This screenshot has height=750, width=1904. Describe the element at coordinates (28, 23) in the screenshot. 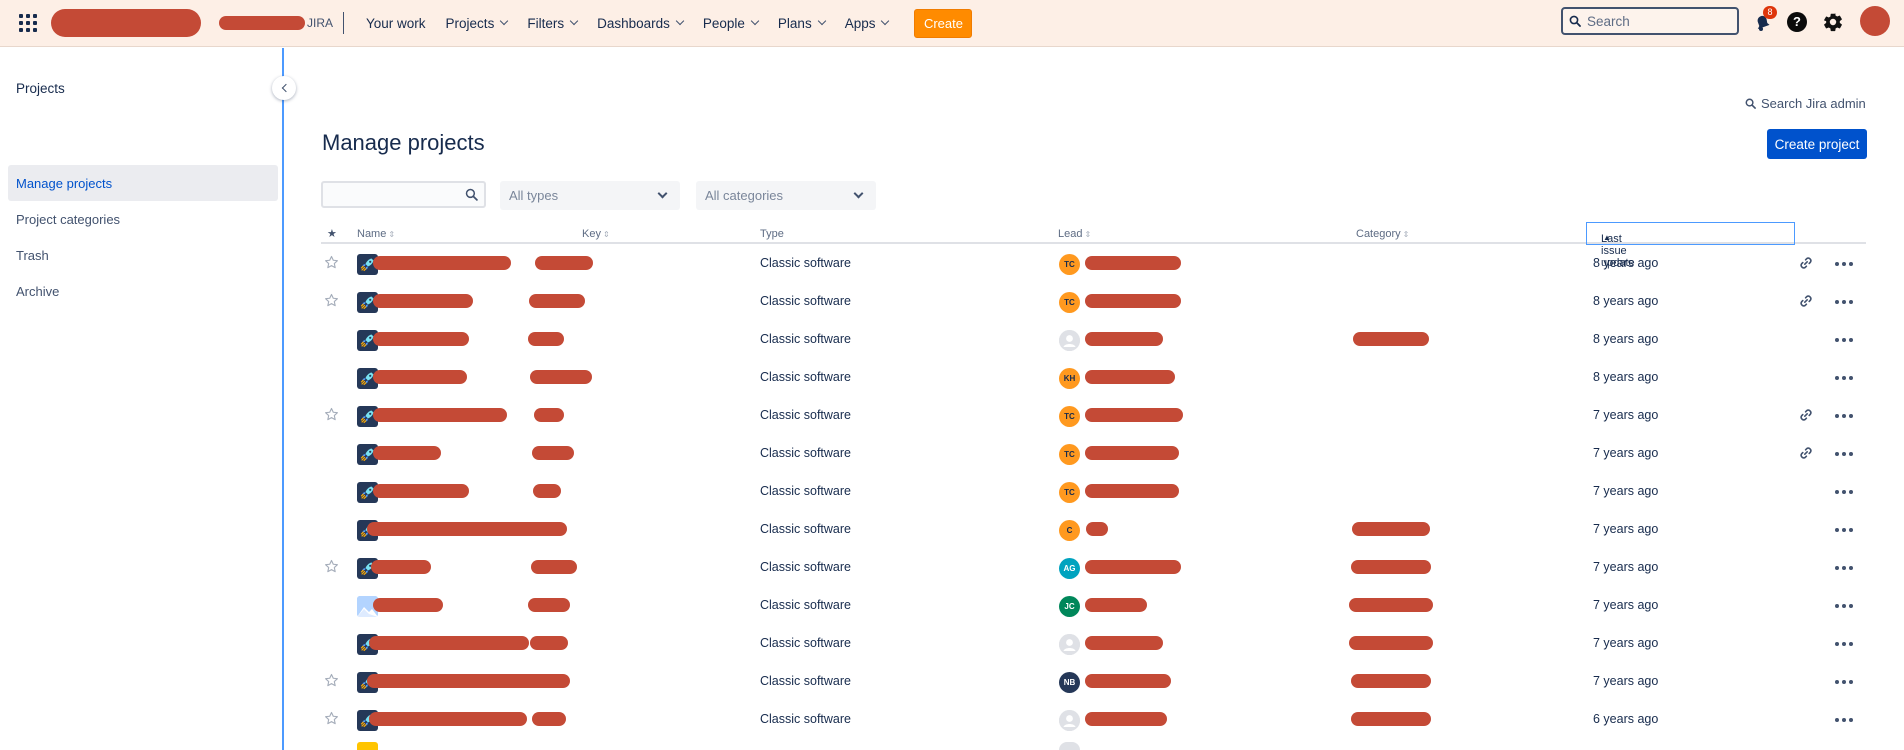

I see `app-switcher-icon` at that location.